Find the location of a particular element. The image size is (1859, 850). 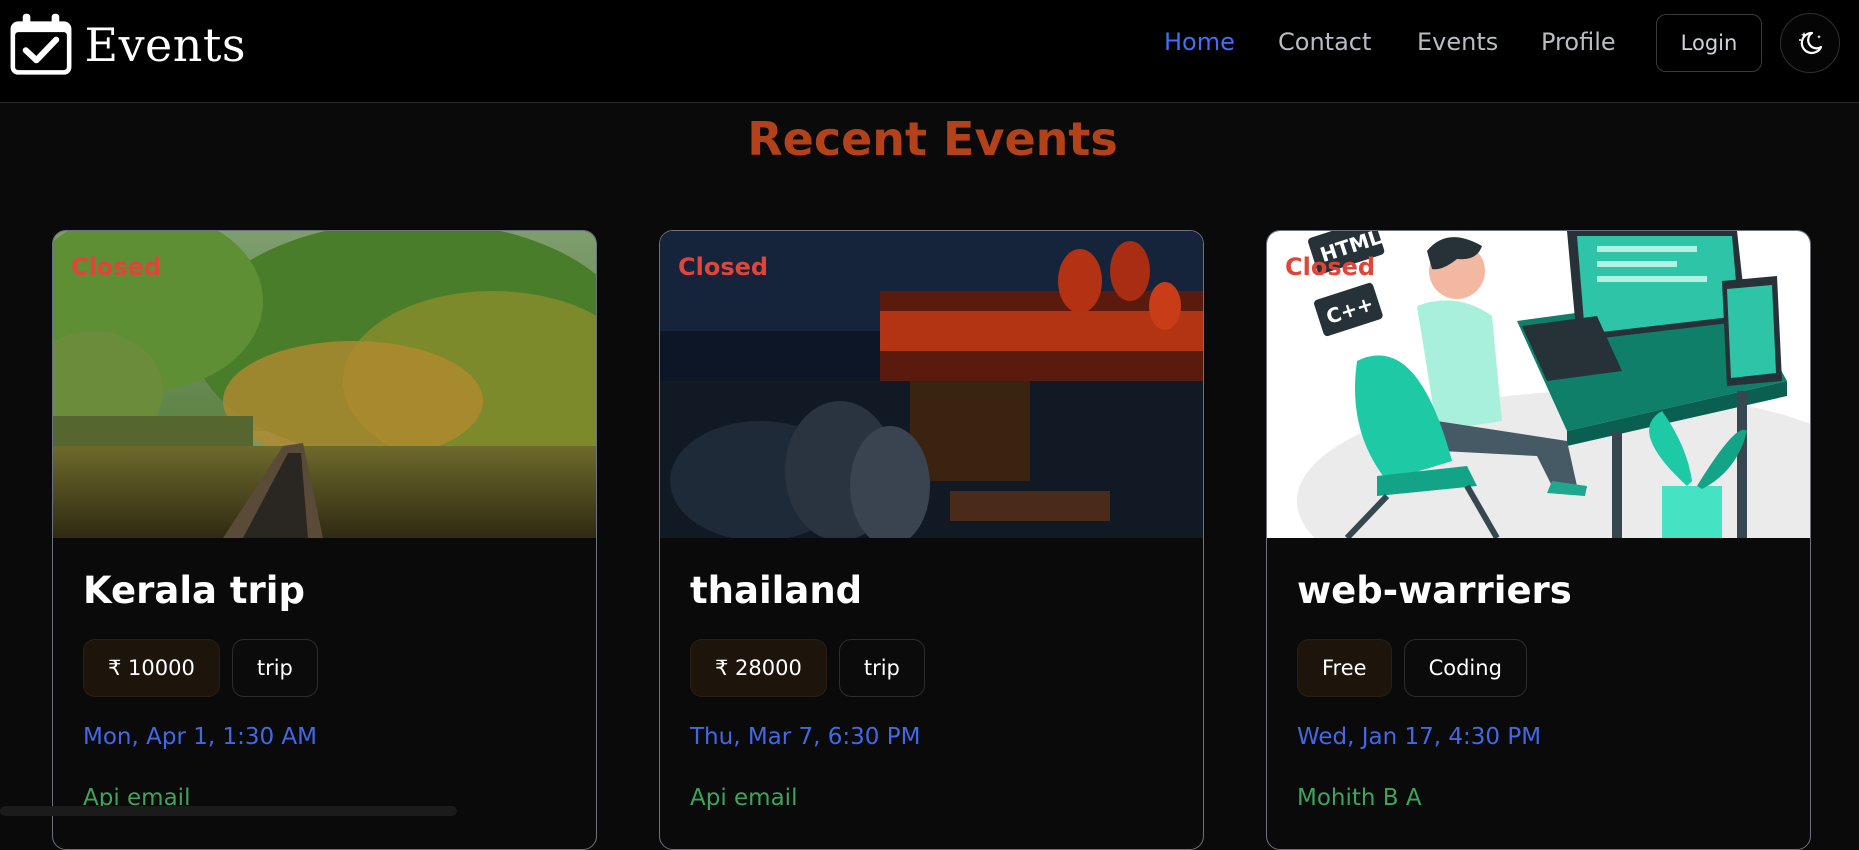

section-title: Recent Events is located at coordinates (932, 139).